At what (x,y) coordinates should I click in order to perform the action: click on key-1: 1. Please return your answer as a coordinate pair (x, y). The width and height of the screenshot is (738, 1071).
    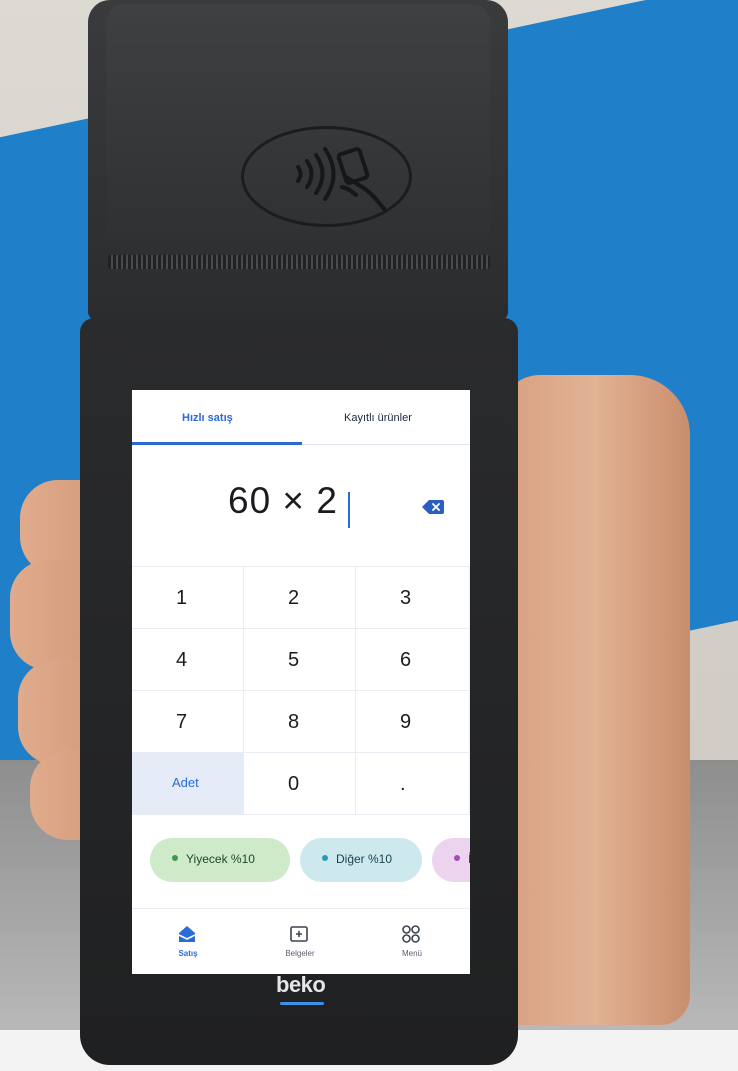
    Looking at the image, I should click on (188, 598).